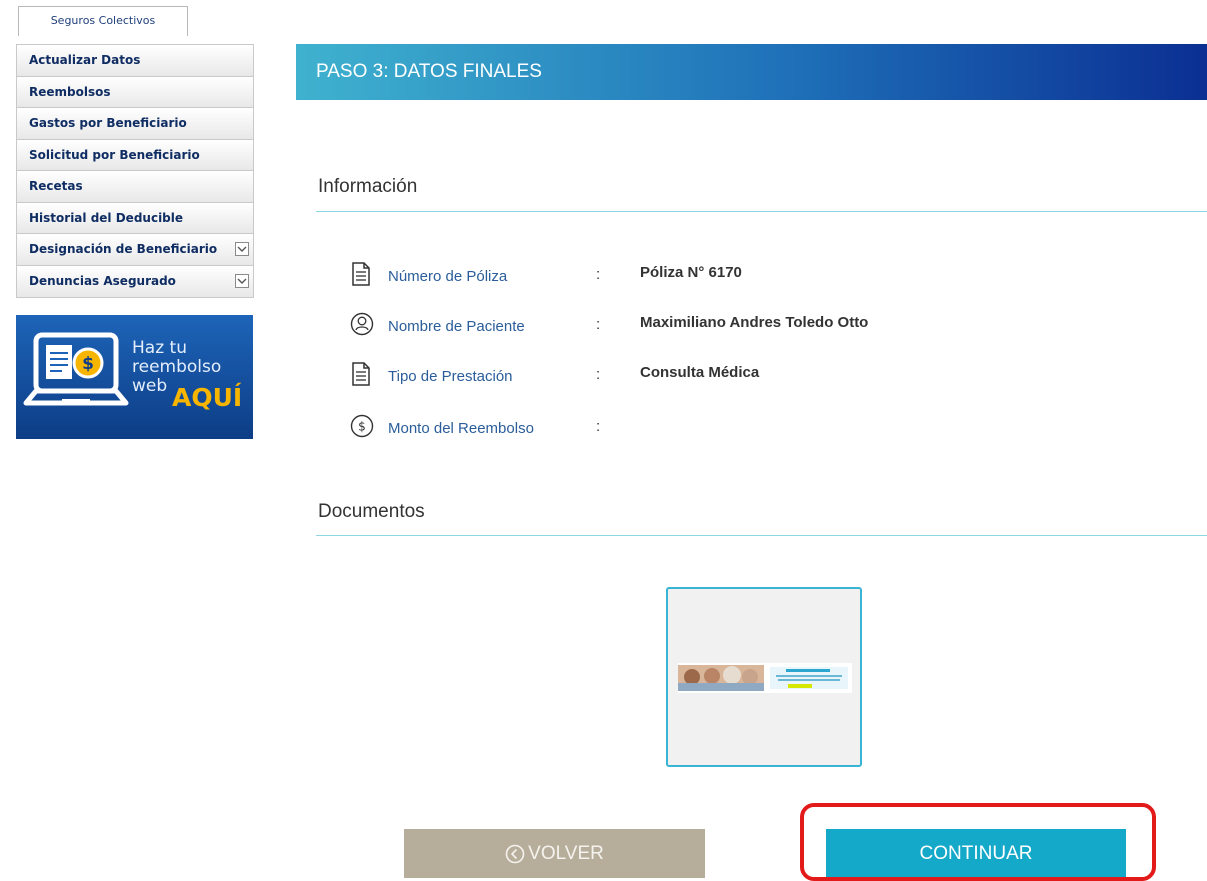 The width and height of the screenshot is (1207, 881). Describe the element at coordinates (108, 123) in the screenshot. I see `sidebar-item-label: Gastos por Beneficiario` at that location.